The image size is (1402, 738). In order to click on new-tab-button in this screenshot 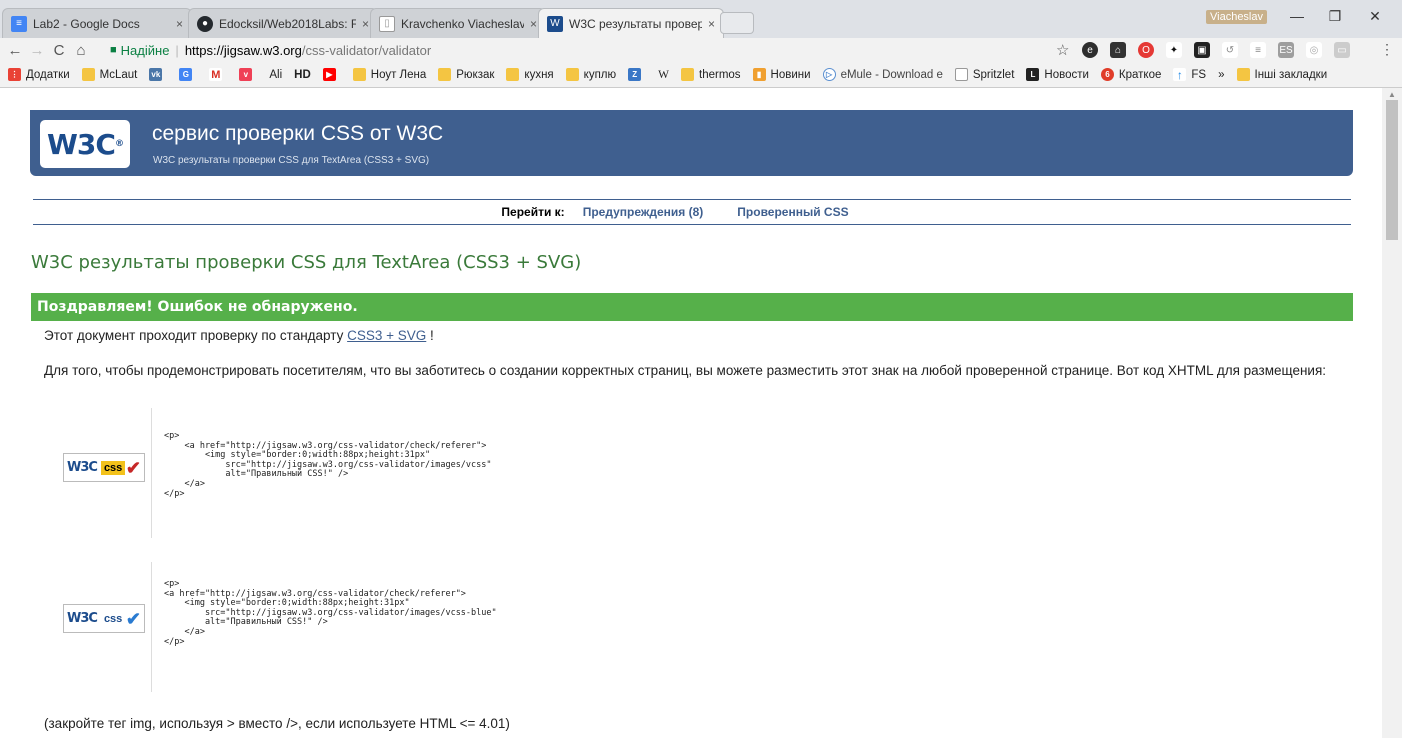, I will do `click(737, 23)`.